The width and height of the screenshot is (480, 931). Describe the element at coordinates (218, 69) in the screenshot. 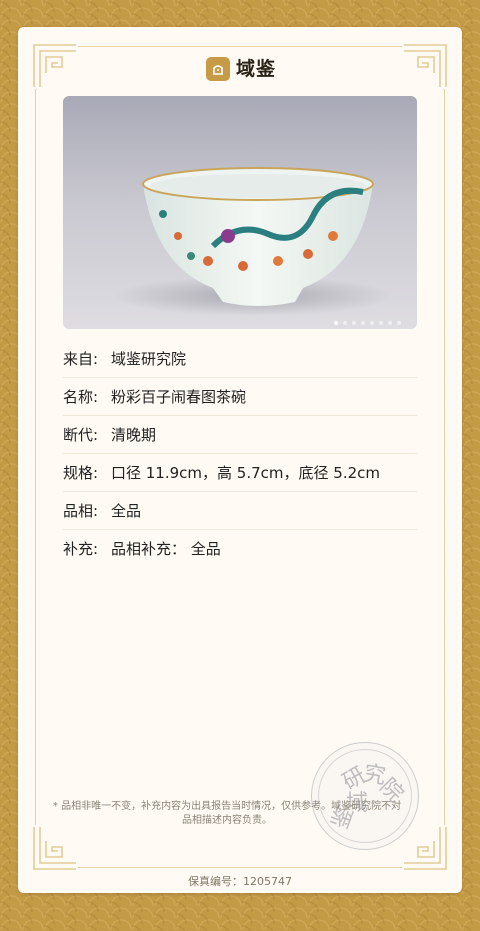

I see `logo-mark-icon` at that location.